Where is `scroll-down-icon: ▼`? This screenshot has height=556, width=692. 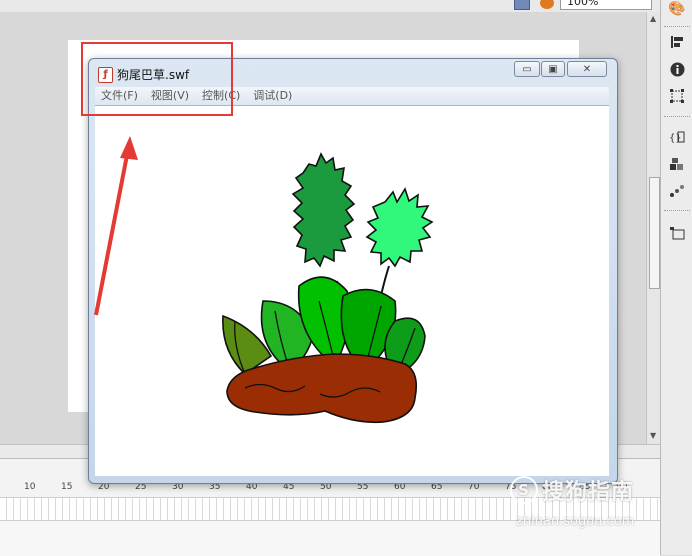 scroll-down-icon: ▼ is located at coordinates (653, 435).